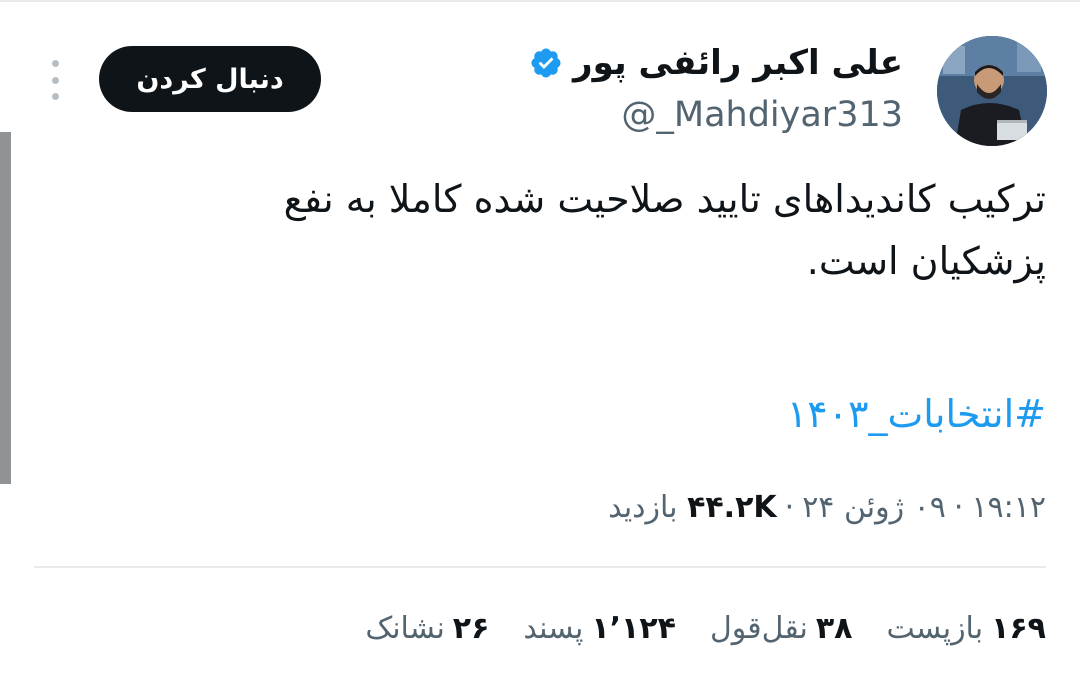 Image resolution: width=1080 pixels, height=687 pixels. What do you see at coordinates (916, 414) in the screenshot?
I see `hashtag-link: #انتخابات_۱۴۰۳` at bounding box center [916, 414].